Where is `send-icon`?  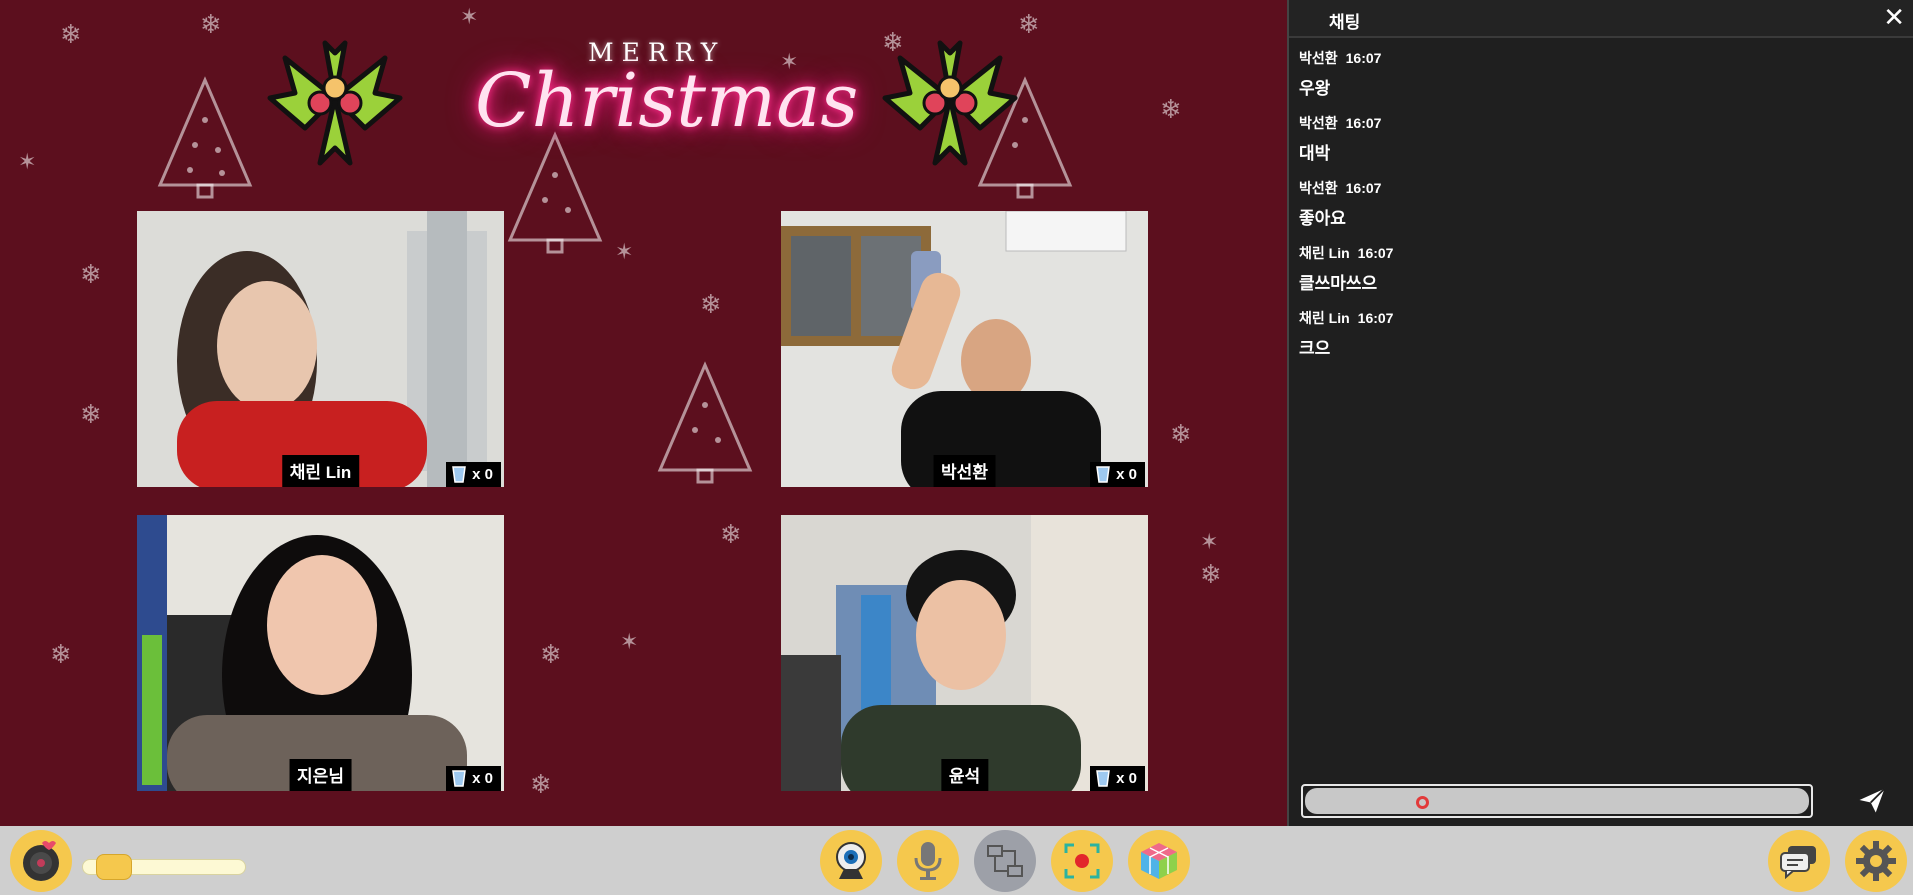
send-icon is located at coordinates (1872, 800).